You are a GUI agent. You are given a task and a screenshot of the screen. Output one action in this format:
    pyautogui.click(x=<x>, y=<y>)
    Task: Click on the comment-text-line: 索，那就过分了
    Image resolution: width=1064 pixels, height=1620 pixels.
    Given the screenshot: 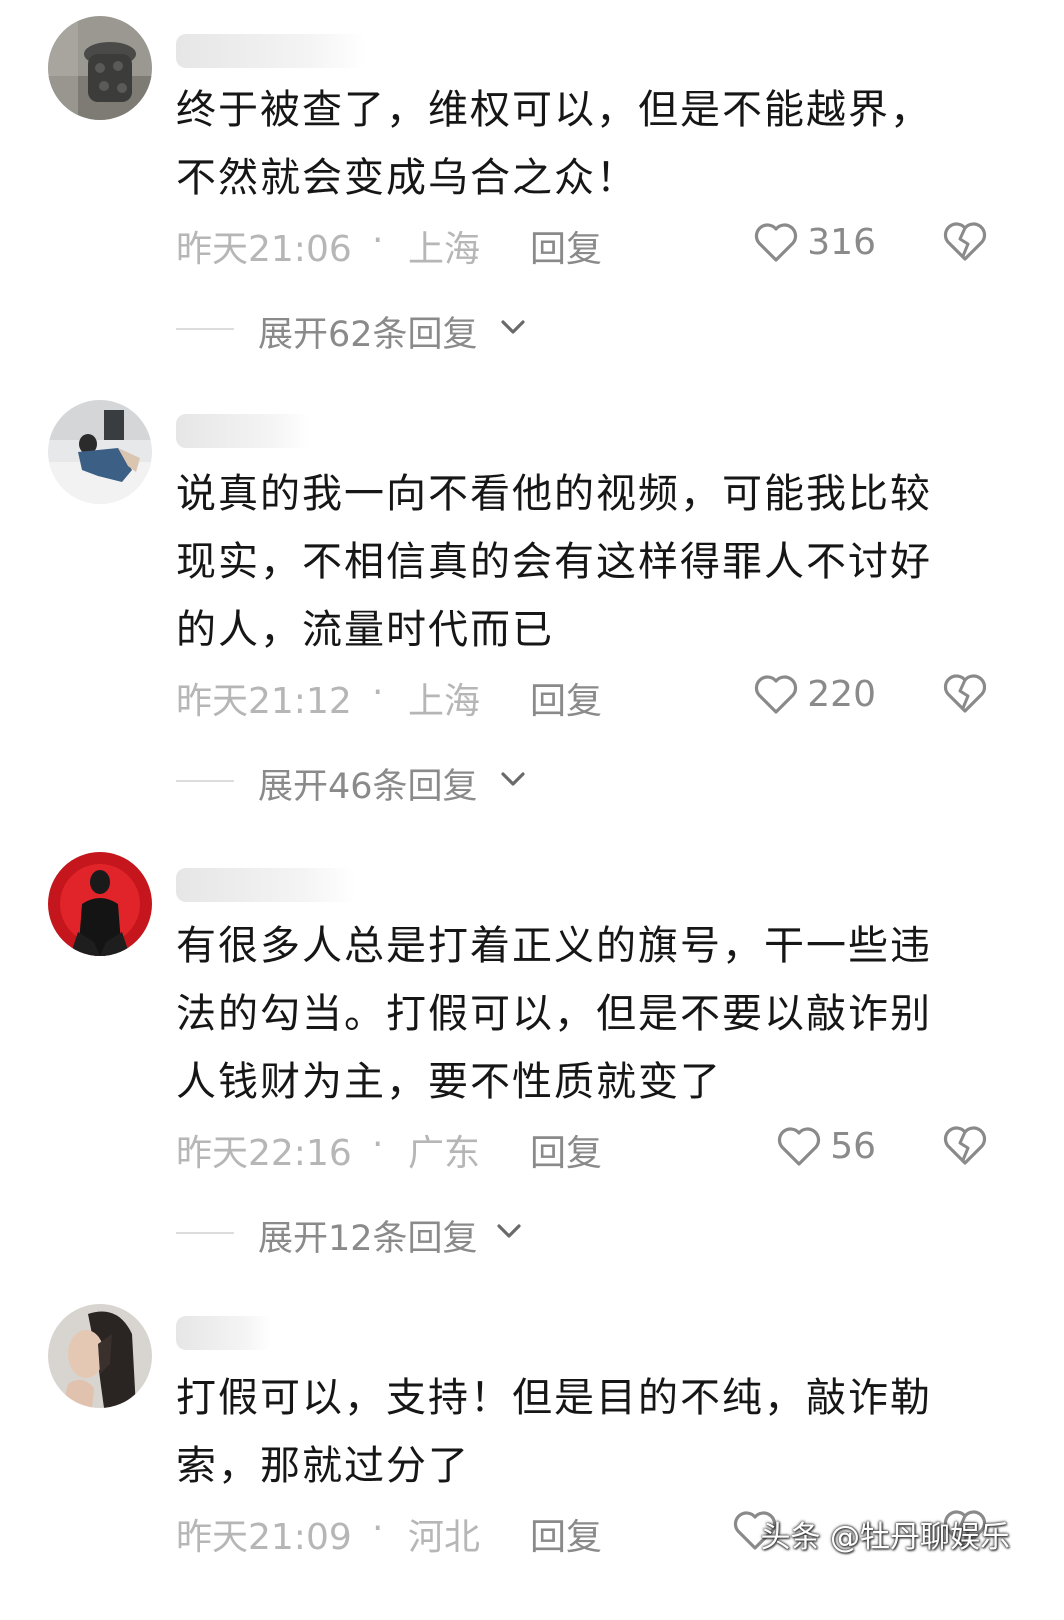 What is the action you would take?
    pyautogui.click(x=323, y=1466)
    